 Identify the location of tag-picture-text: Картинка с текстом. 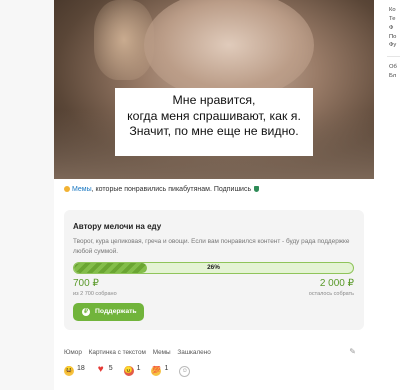
(117, 352).